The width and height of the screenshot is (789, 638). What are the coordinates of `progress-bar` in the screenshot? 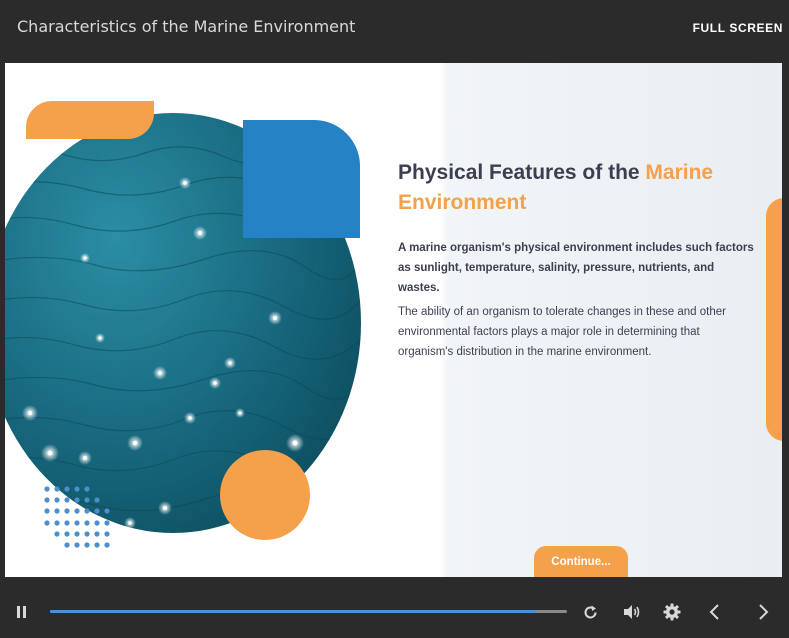 It's located at (308, 611).